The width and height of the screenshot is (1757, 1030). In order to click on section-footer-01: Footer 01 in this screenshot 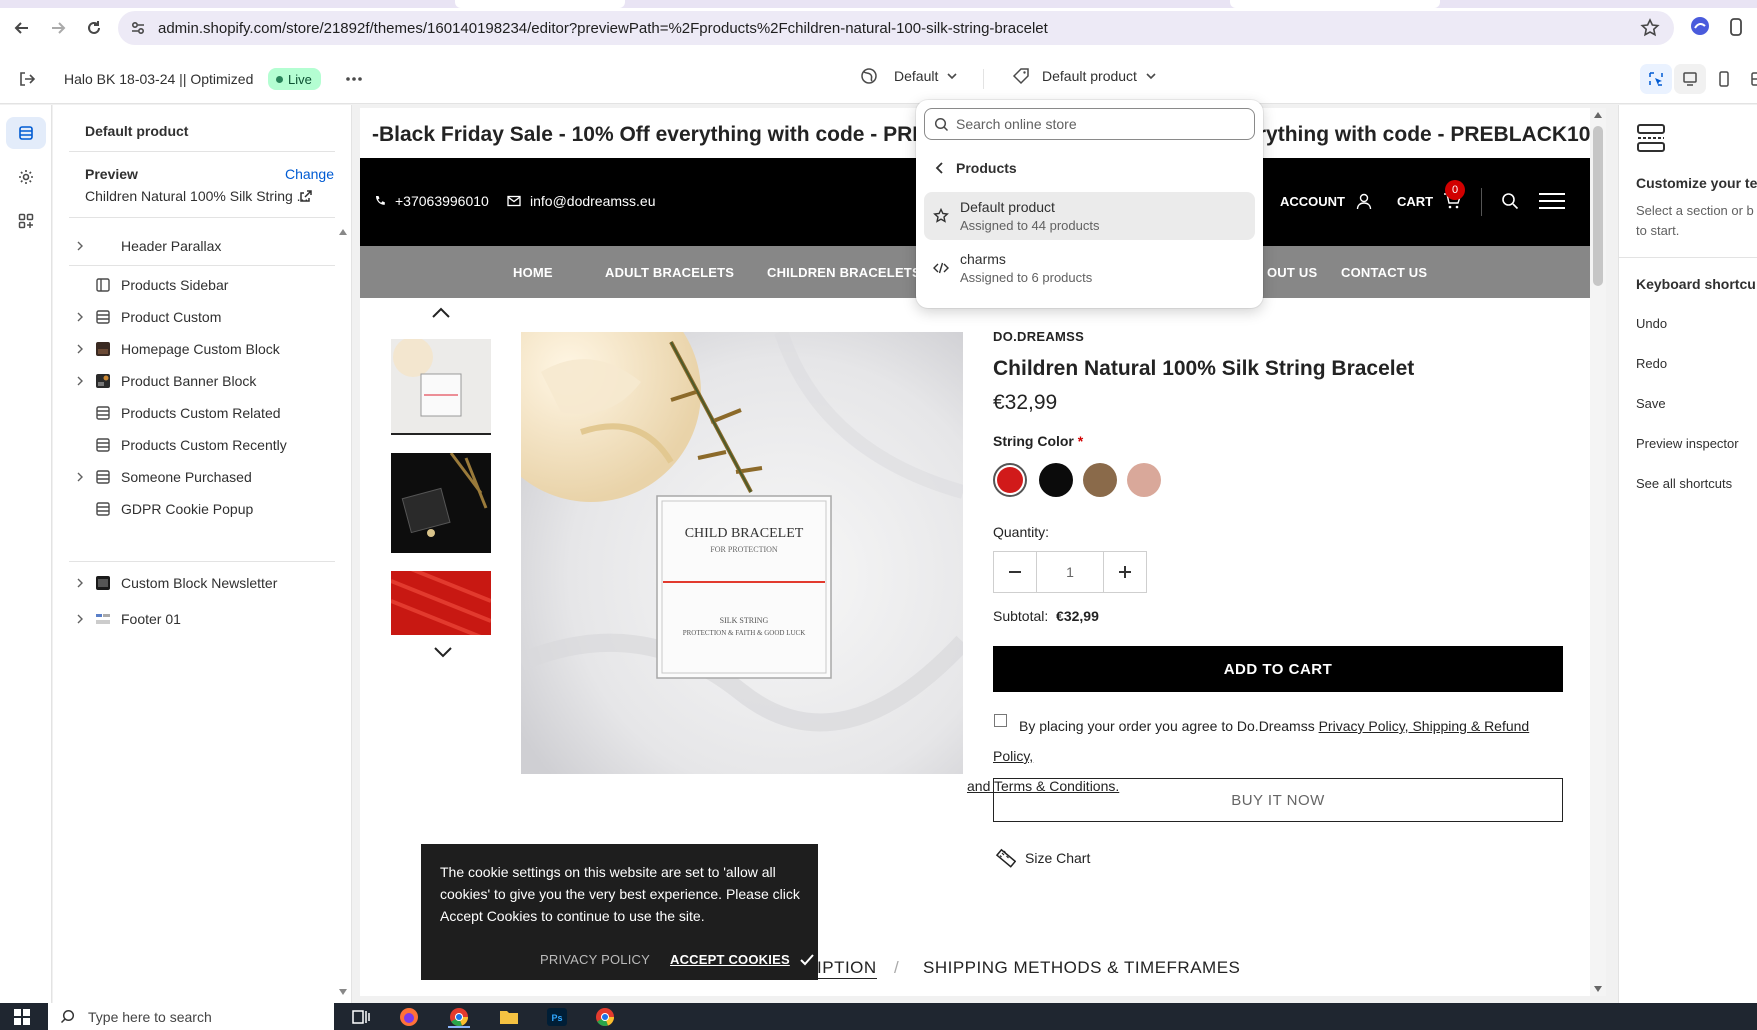, I will do `click(202, 619)`.